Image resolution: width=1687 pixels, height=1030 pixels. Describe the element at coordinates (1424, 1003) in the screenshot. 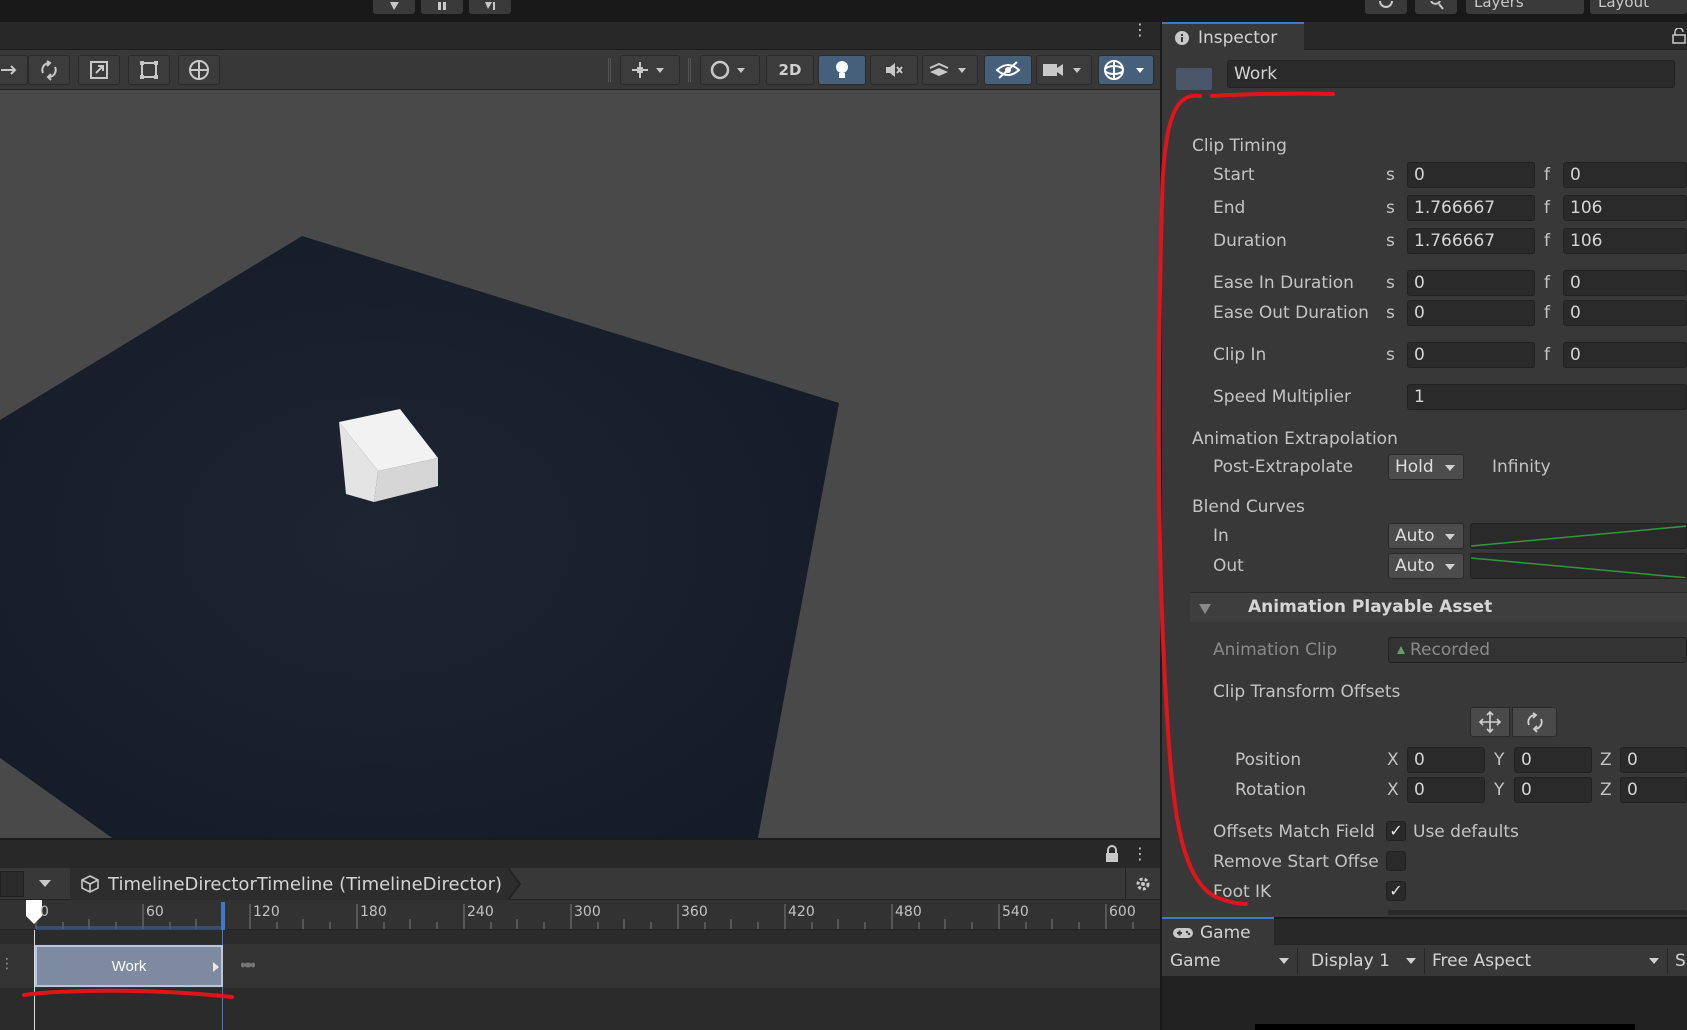

I see `game-viewport` at that location.